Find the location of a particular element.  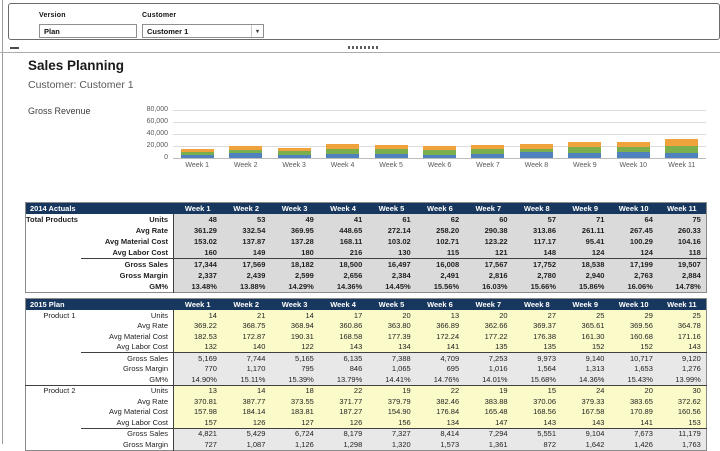

value-cell: 167.58 is located at coordinates (585, 411).